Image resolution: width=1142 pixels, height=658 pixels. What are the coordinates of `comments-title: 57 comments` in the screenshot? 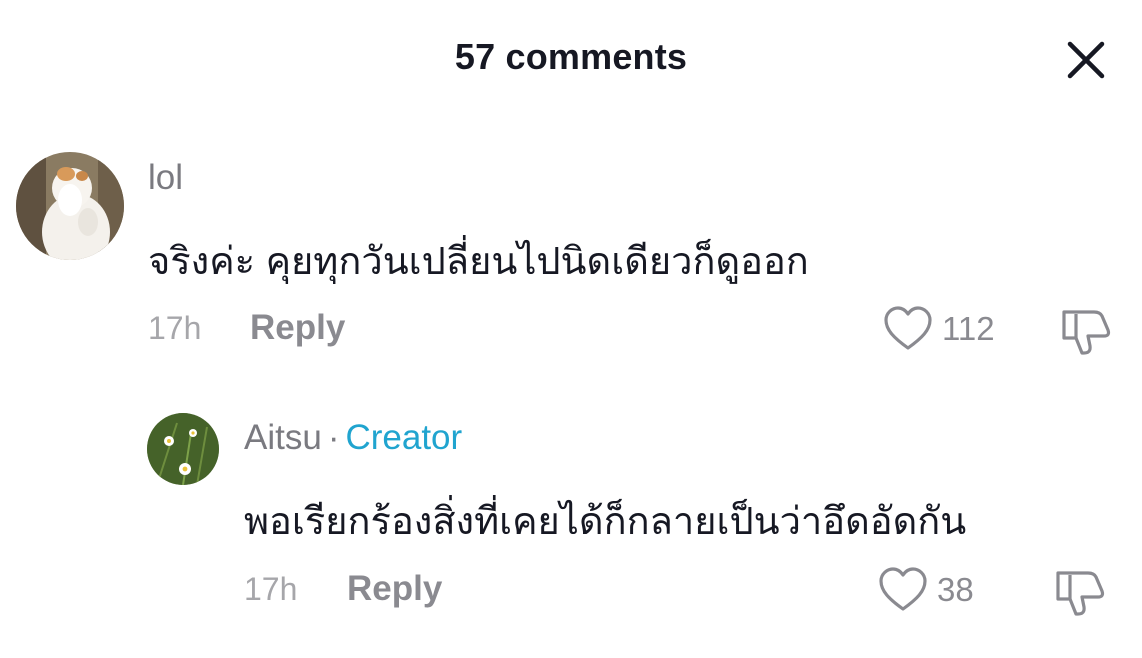 It's located at (571, 56).